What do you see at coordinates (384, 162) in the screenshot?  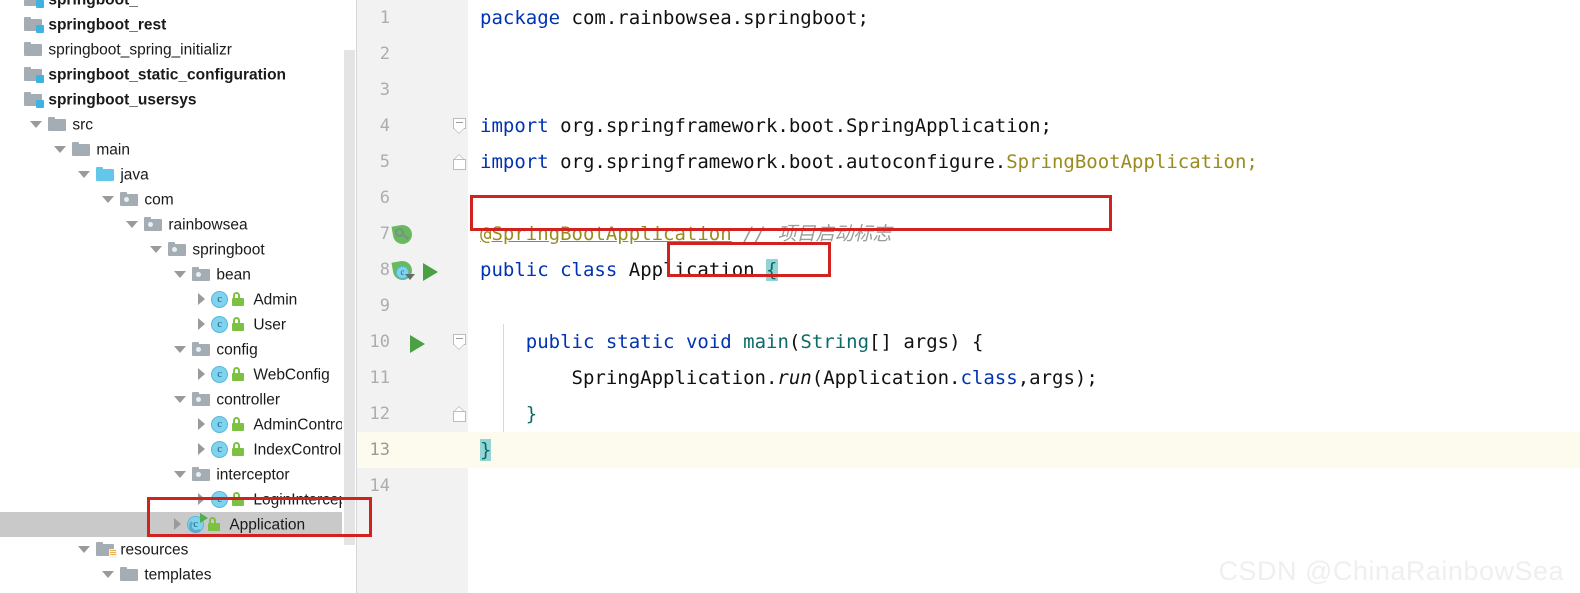 I see `line-number: 5` at bounding box center [384, 162].